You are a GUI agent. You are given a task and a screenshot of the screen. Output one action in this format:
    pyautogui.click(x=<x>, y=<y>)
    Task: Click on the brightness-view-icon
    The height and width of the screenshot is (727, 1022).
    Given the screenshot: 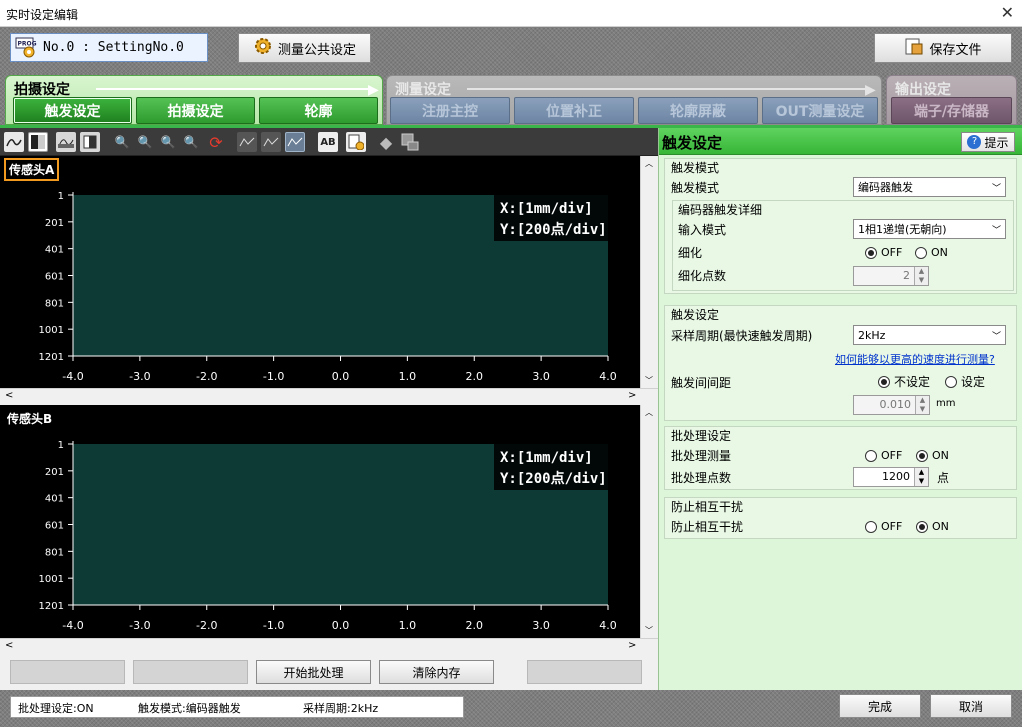 What is the action you would take?
    pyautogui.click(x=38, y=142)
    